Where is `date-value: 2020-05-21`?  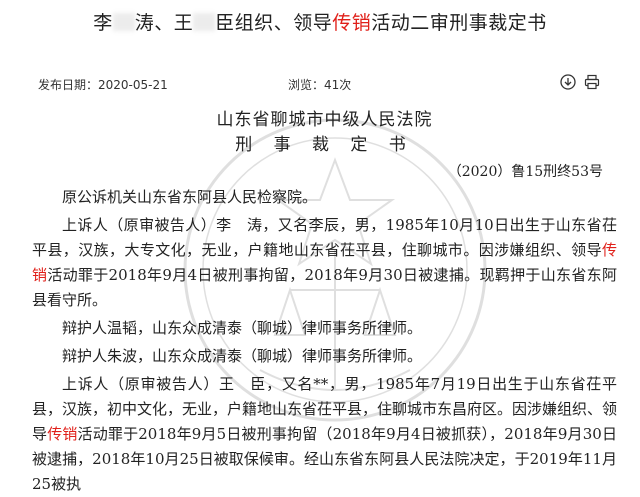 date-value: 2020-05-21 is located at coordinates (133, 85).